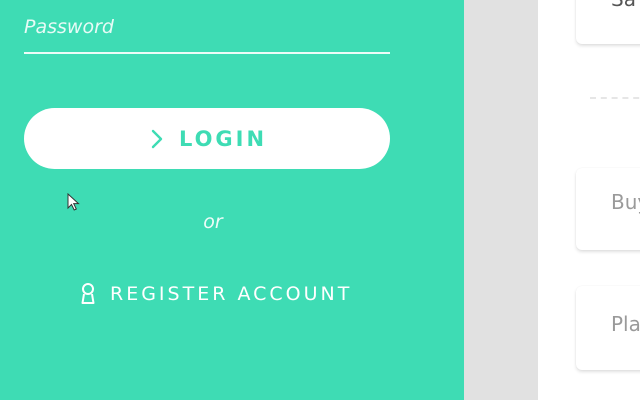  What do you see at coordinates (207, 53) in the screenshot?
I see `password-underline` at bounding box center [207, 53].